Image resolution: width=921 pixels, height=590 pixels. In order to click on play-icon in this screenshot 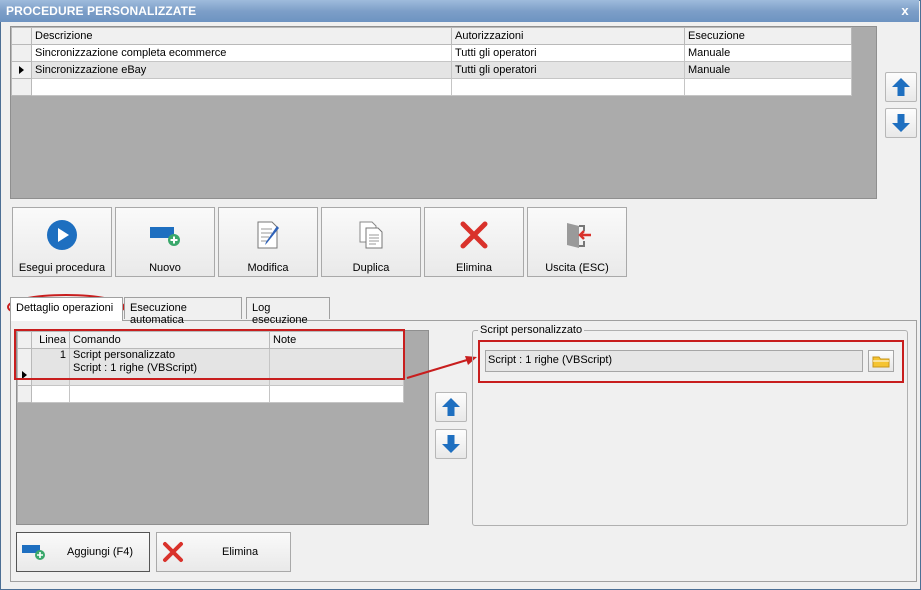, I will do `click(62, 235)`.